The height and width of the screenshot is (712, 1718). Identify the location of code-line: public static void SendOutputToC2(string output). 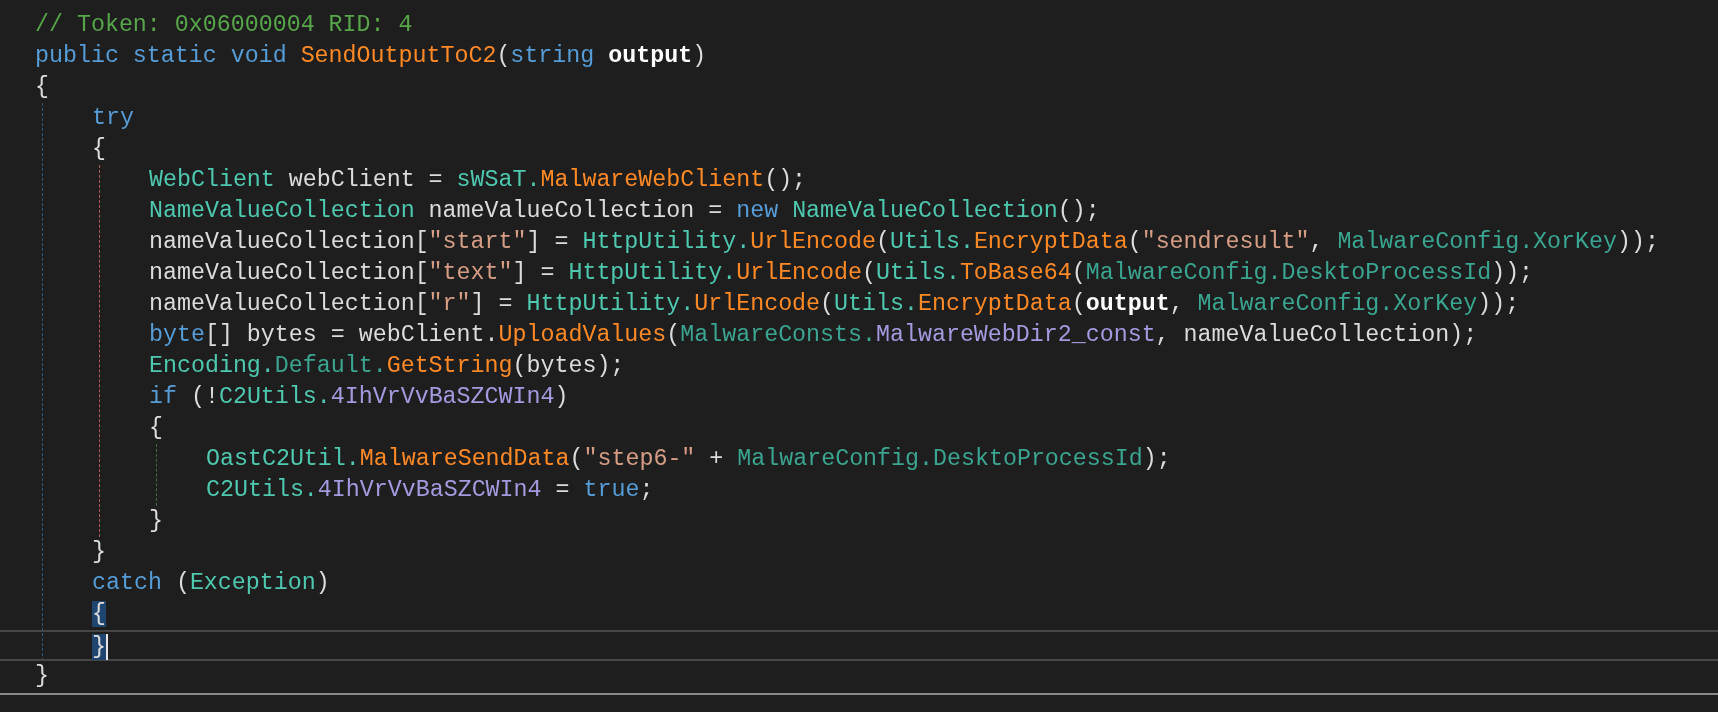
(371, 56).